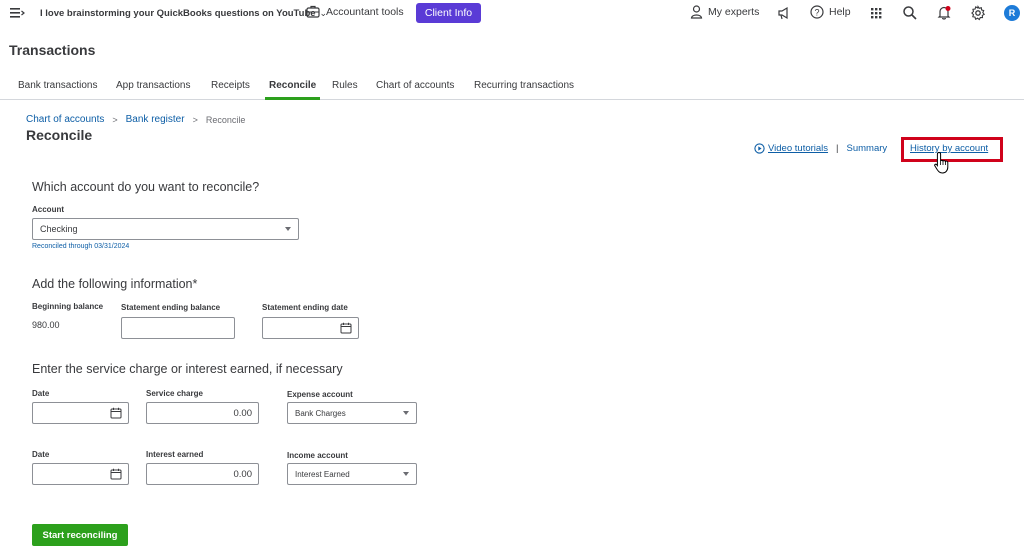 This screenshot has height=556, width=1024. What do you see at coordinates (784, 13) in the screenshot?
I see `megaphone-icon` at bounding box center [784, 13].